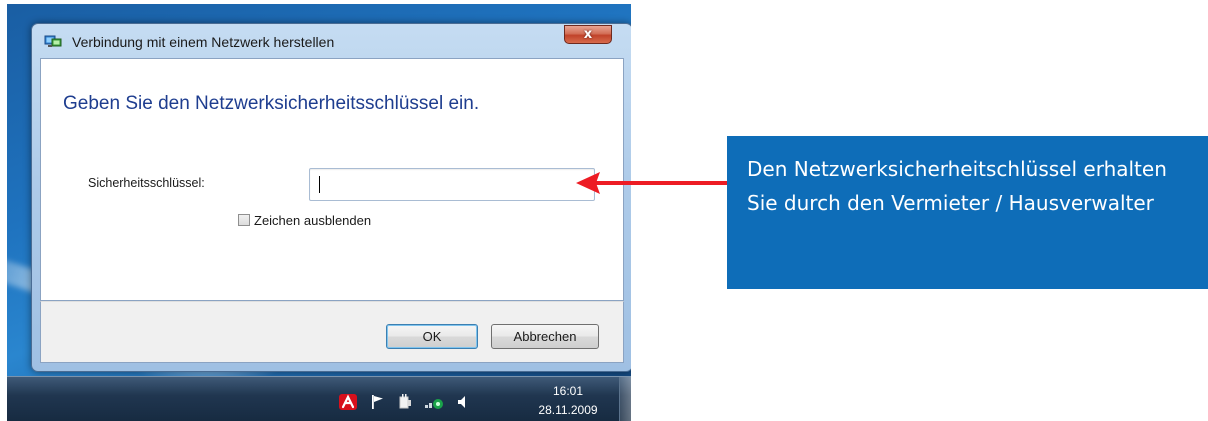  What do you see at coordinates (313, 220) in the screenshot?
I see `hide-characters-label: Zeichen ausblenden` at bounding box center [313, 220].